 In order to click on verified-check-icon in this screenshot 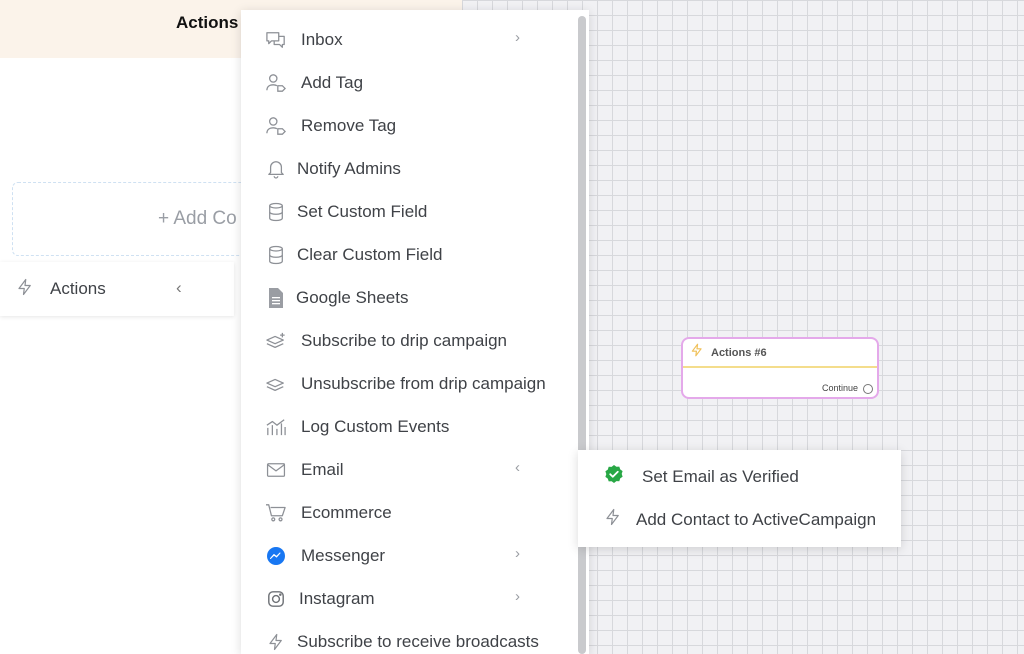, I will do `click(614, 476)`.